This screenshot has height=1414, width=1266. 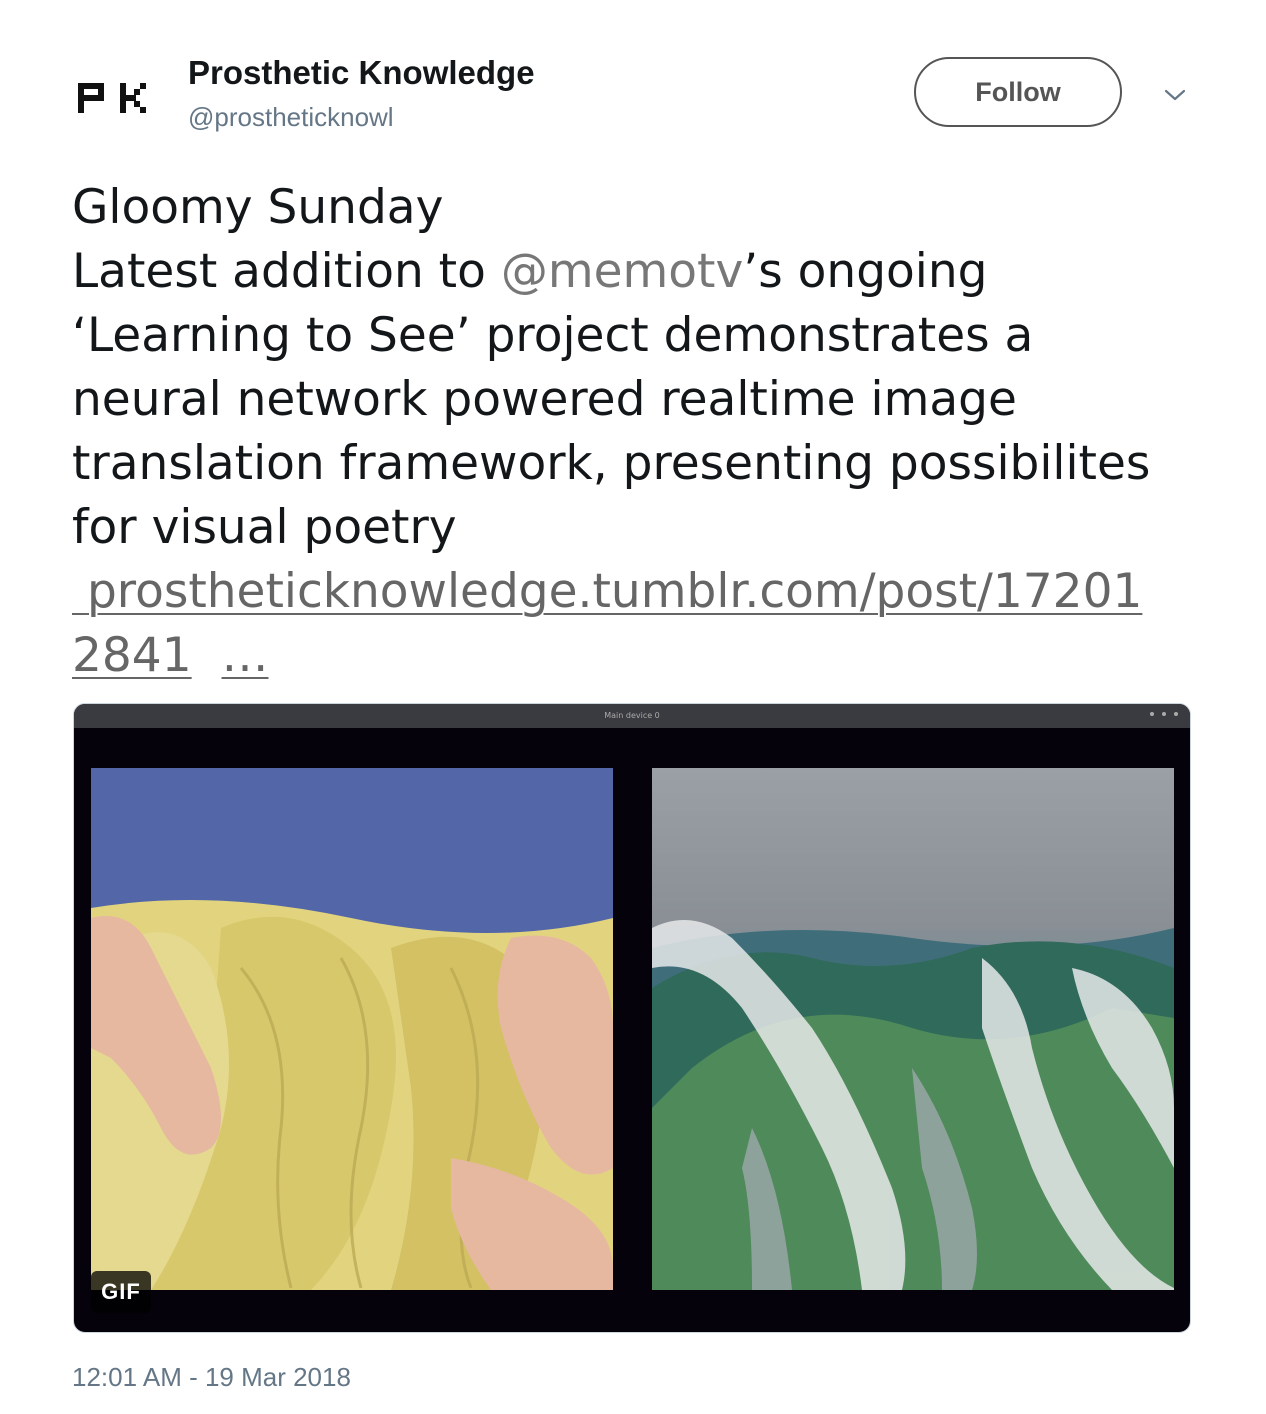 I want to click on avatar, so click(x=122, y=97).